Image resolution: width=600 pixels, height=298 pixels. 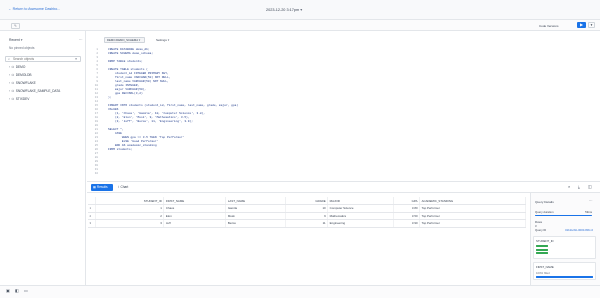 I want to click on tab-results-label: Results, so click(x=102, y=186).